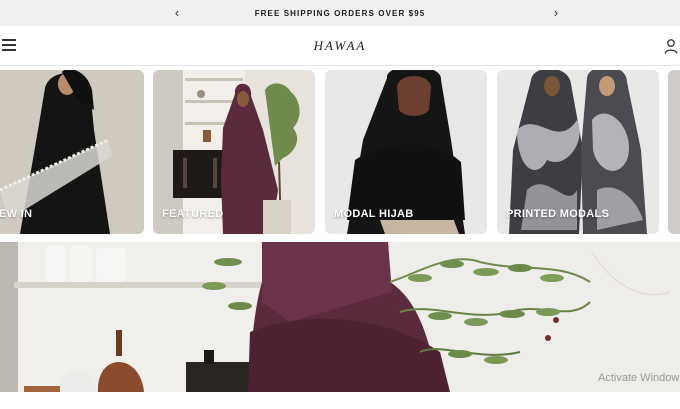 This screenshot has height=409, width=680. What do you see at coordinates (340, 400) in the screenshot?
I see `bottom-strip` at bounding box center [340, 400].